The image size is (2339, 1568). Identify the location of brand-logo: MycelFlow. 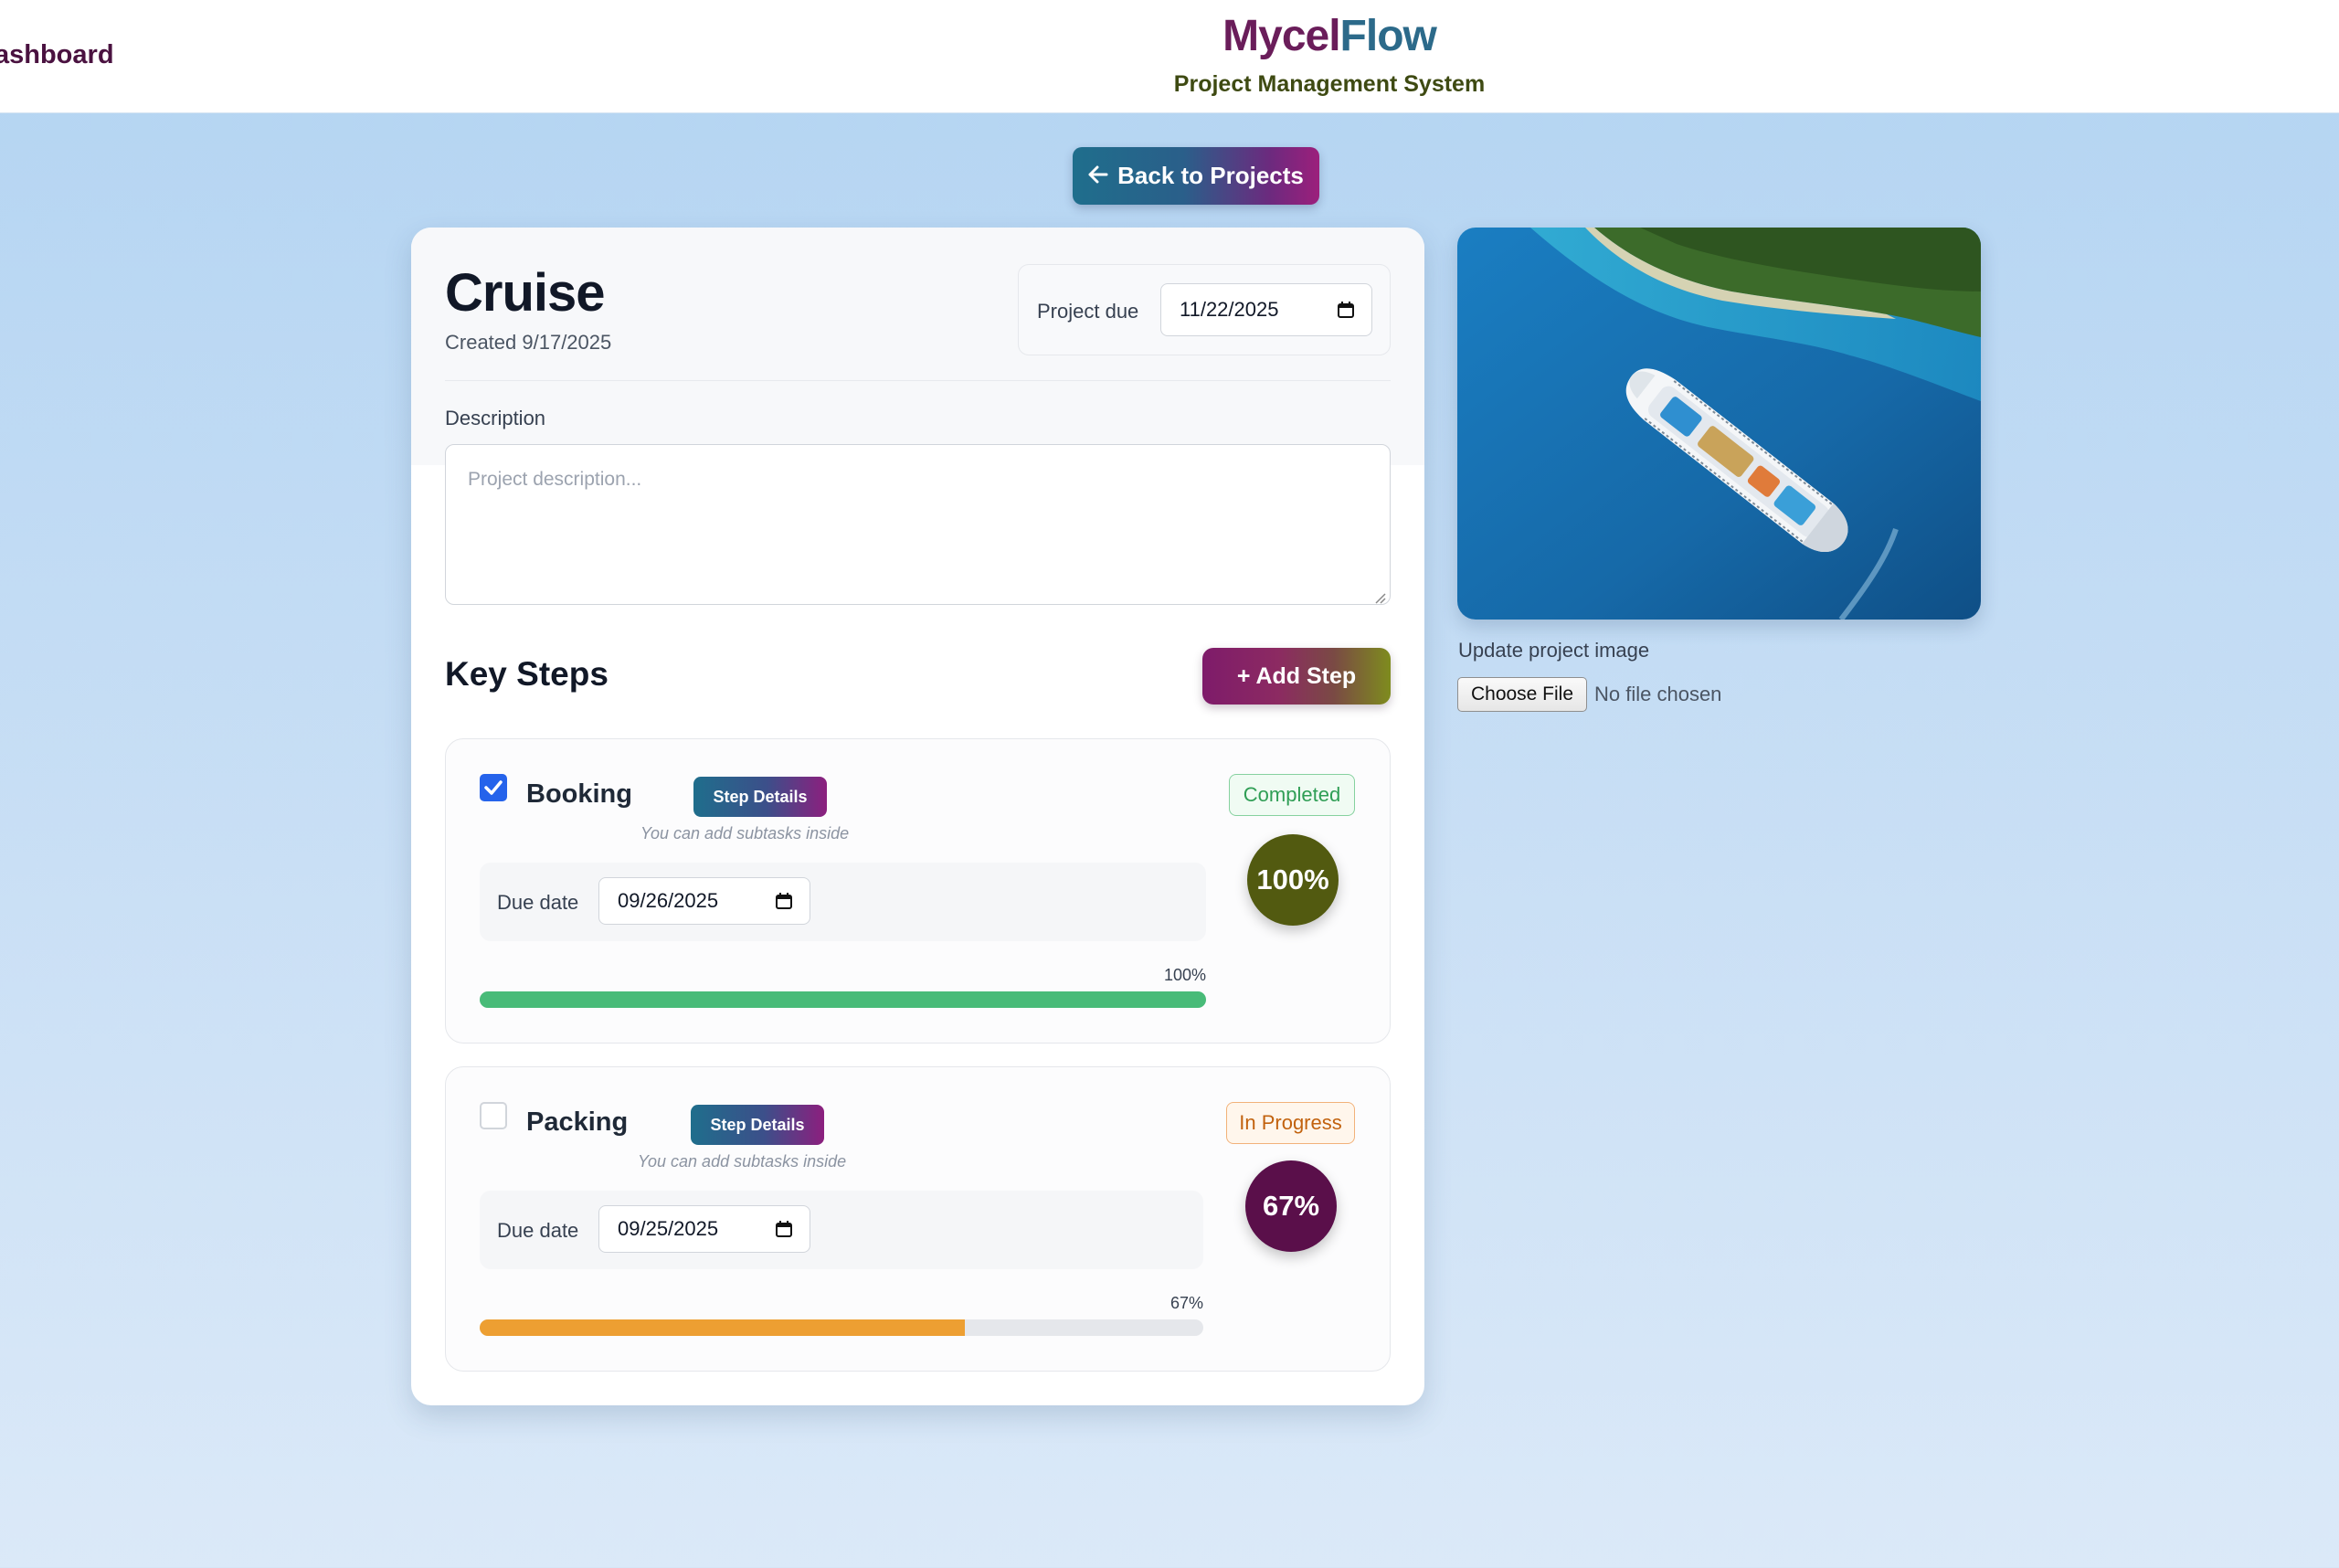
(1170, 37).